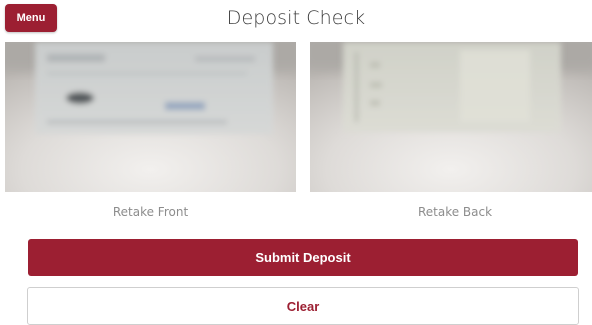 The width and height of the screenshot is (592, 325). Describe the element at coordinates (303, 306) in the screenshot. I see `clear-button: Clear` at that location.